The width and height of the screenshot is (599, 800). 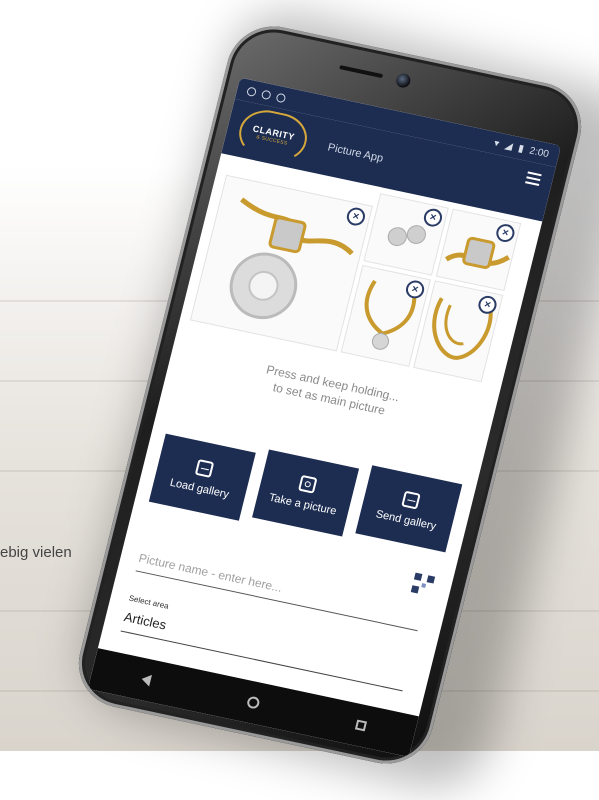 What do you see at coordinates (145, 620) in the screenshot?
I see `select-area-dropdown: Articles` at bounding box center [145, 620].